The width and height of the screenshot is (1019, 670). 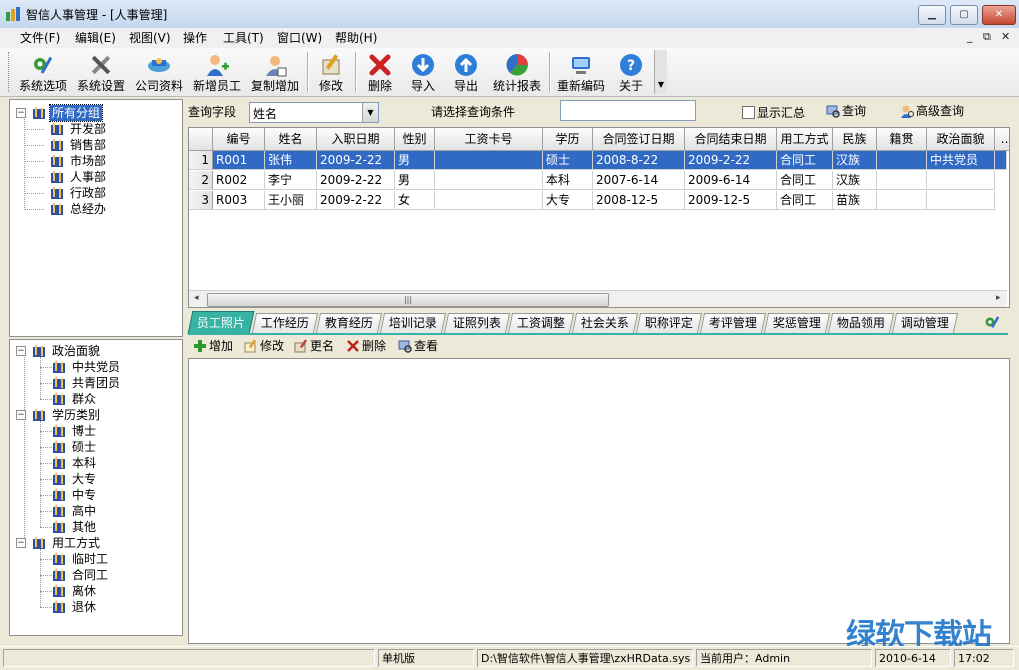 What do you see at coordinates (366, 346) in the screenshot?
I see `photo-delete-button: 删除` at bounding box center [366, 346].